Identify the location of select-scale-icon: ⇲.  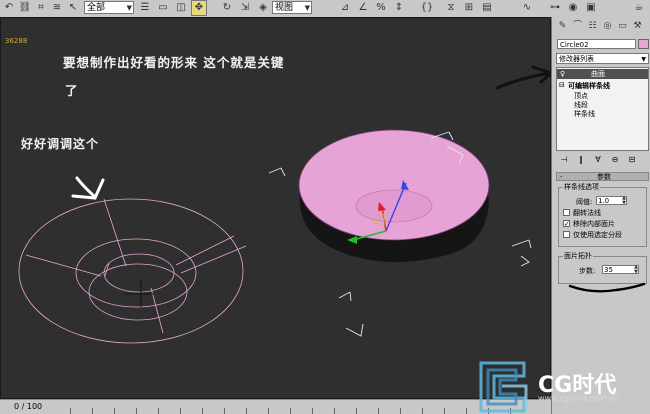
(245, 8).